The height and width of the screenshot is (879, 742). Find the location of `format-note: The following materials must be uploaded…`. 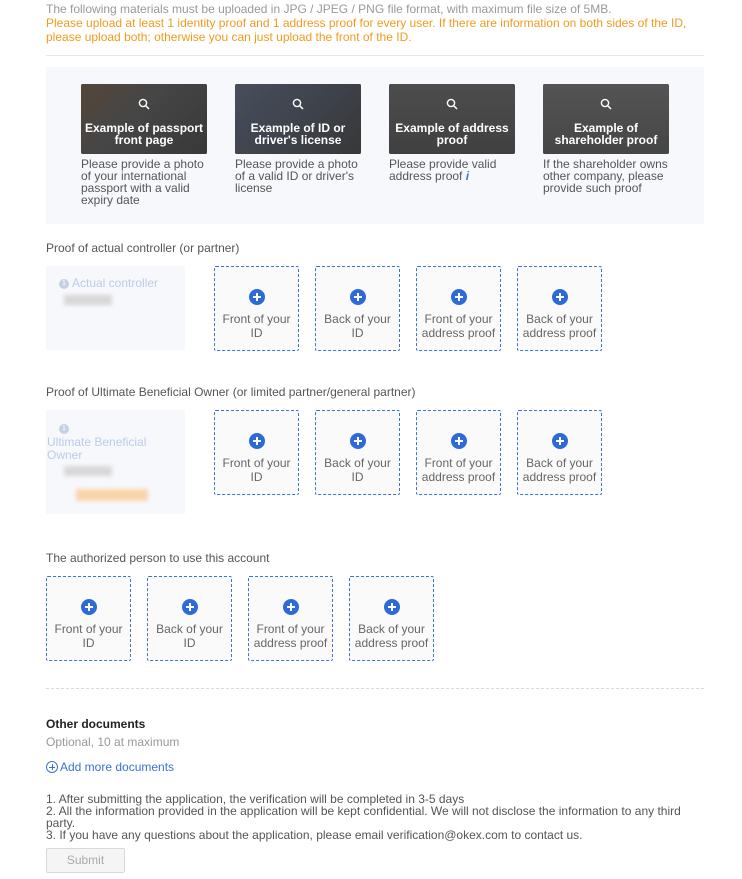

format-note: The following materials must be uploaded… is located at coordinates (329, 9).